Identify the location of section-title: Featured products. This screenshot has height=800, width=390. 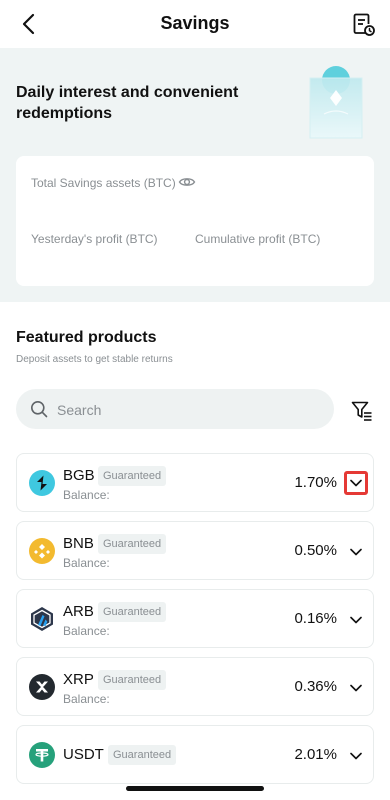
(86, 337).